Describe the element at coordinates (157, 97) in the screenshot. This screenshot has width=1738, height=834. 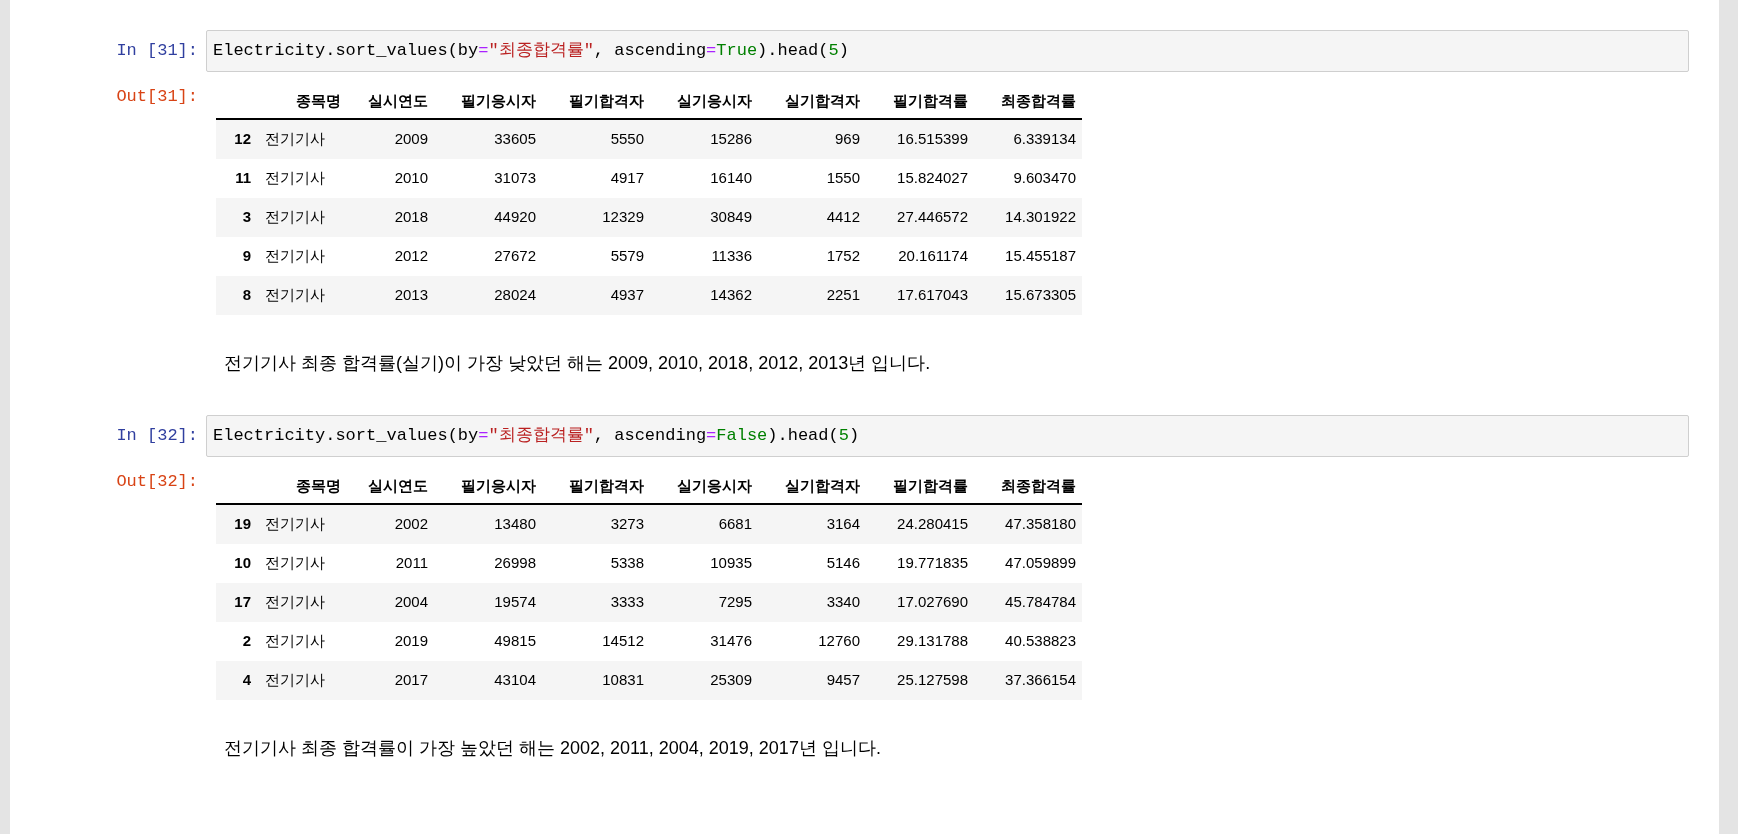
I see `output-prompt: Out[31]:` at that location.